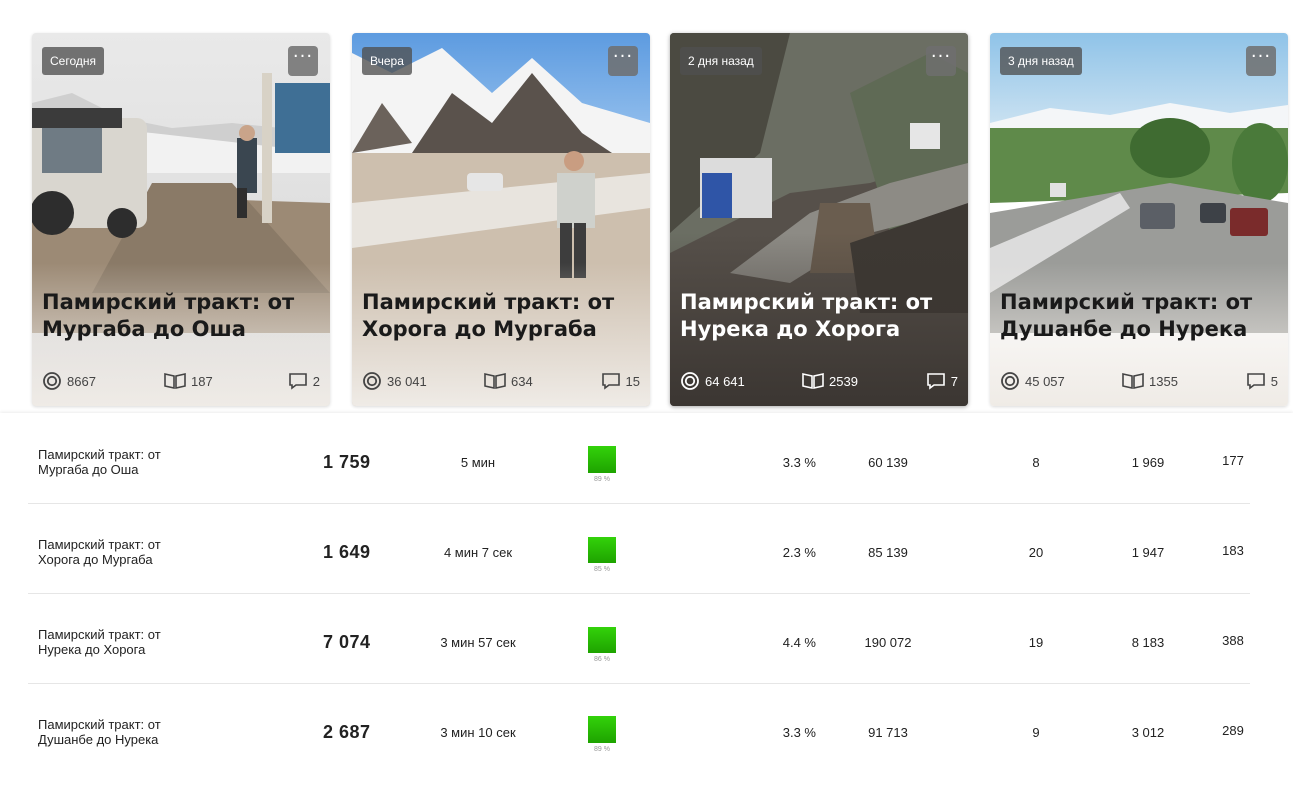 The height and width of the screenshot is (791, 1293). Describe the element at coordinates (508, 381) in the screenshot. I see `reads-stat: 634` at that location.